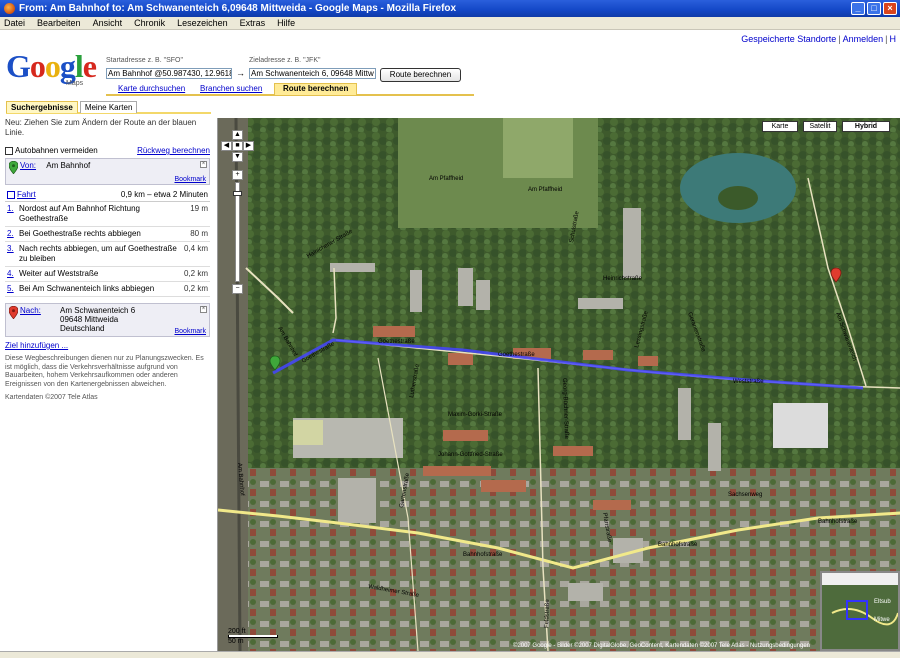 The height and width of the screenshot is (658, 900). What do you see at coordinates (316, 89) in the screenshot?
I see `tab-directions: Route berechnen` at bounding box center [316, 89].